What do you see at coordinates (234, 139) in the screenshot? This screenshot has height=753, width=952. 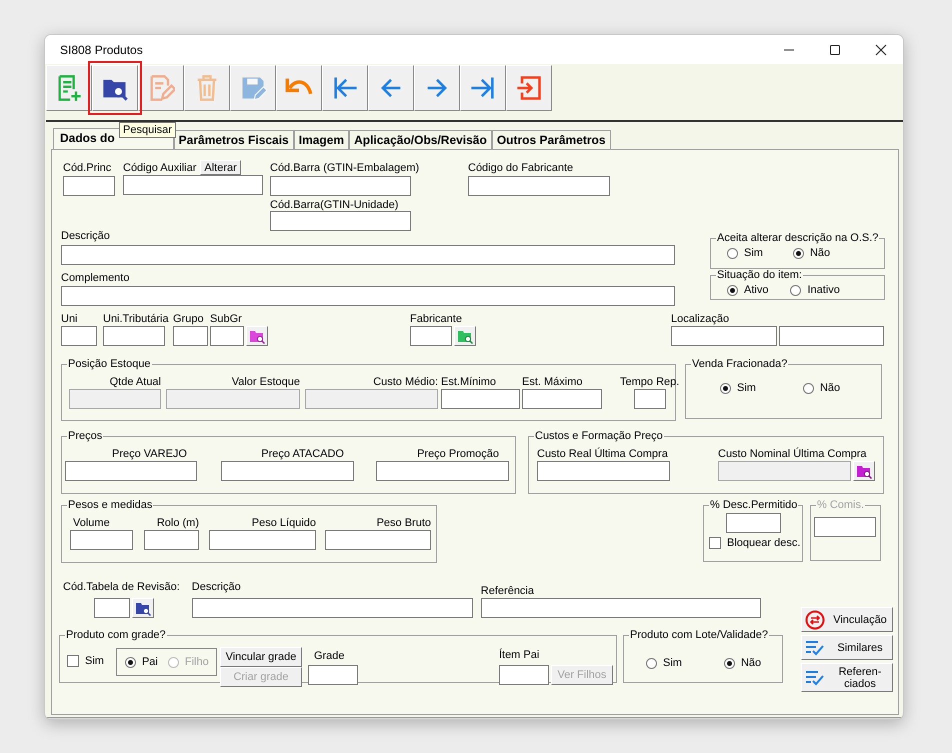 I see `tab: Parâmetros Fiscais` at bounding box center [234, 139].